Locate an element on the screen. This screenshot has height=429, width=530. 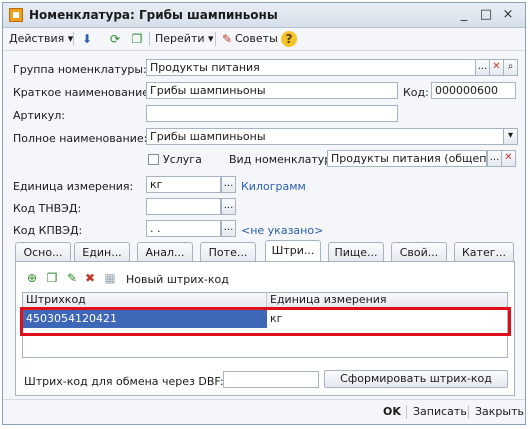
unit-field: кг is located at coordinates (183, 184).